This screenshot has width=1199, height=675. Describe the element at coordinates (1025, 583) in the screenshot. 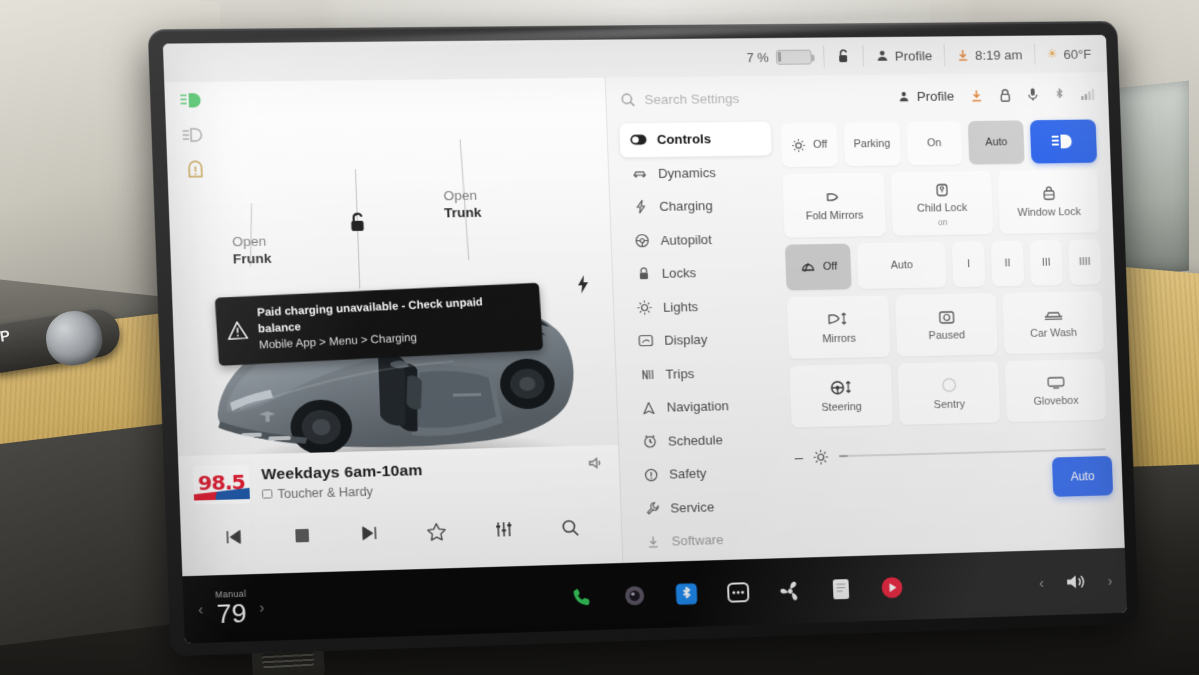

I see `taskbar-right: ‹ ›` at that location.